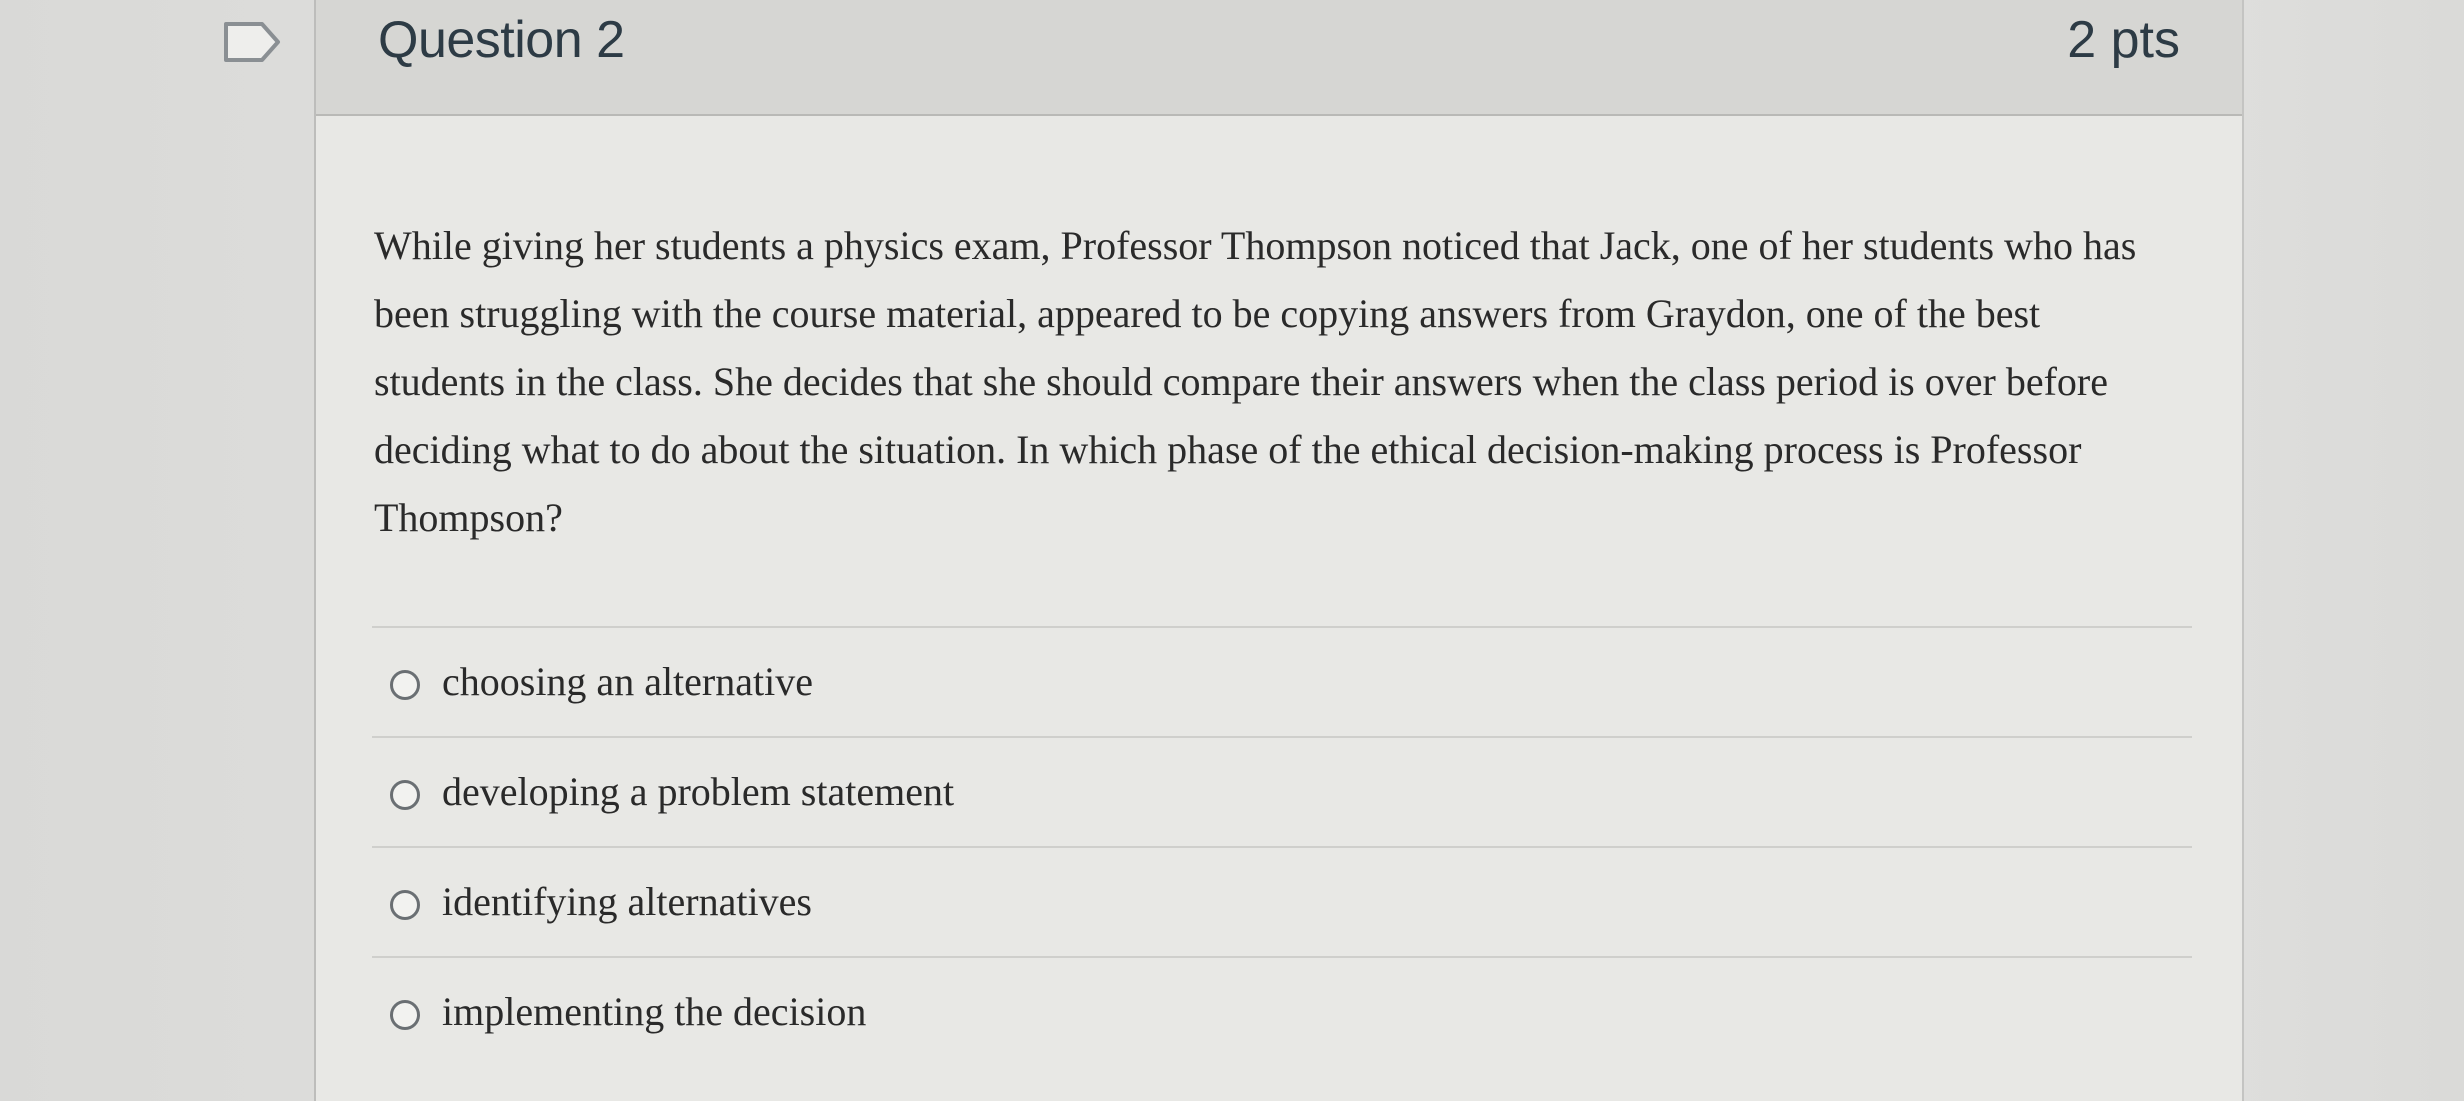 Image resolution: width=2464 pixels, height=1101 pixels. Describe the element at coordinates (627, 901) in the screenshot. I see `answer-label: identifying alternatives` at that location.